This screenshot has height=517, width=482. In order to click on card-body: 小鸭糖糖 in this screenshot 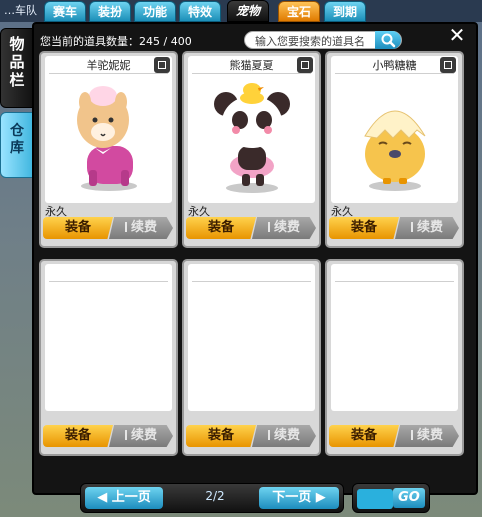, I will do `click(394, 129)`.